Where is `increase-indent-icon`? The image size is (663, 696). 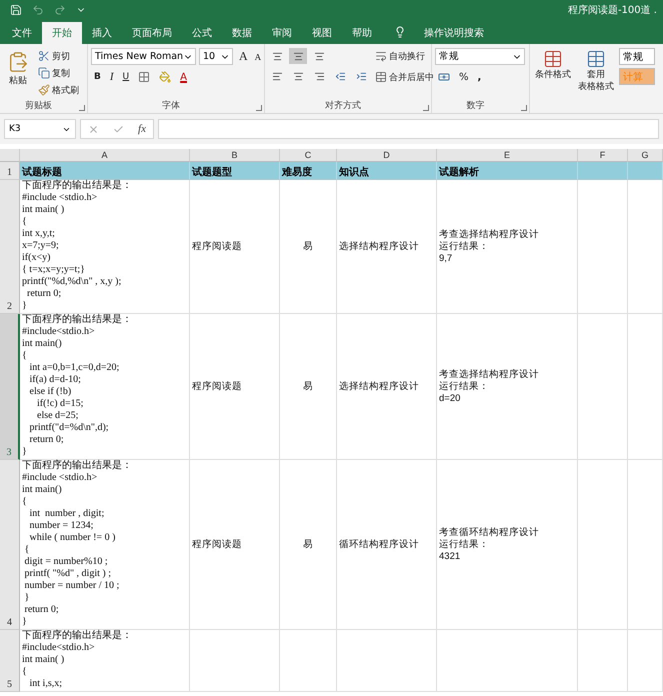 increase-indent-icon is located at coordinates (361, 76).